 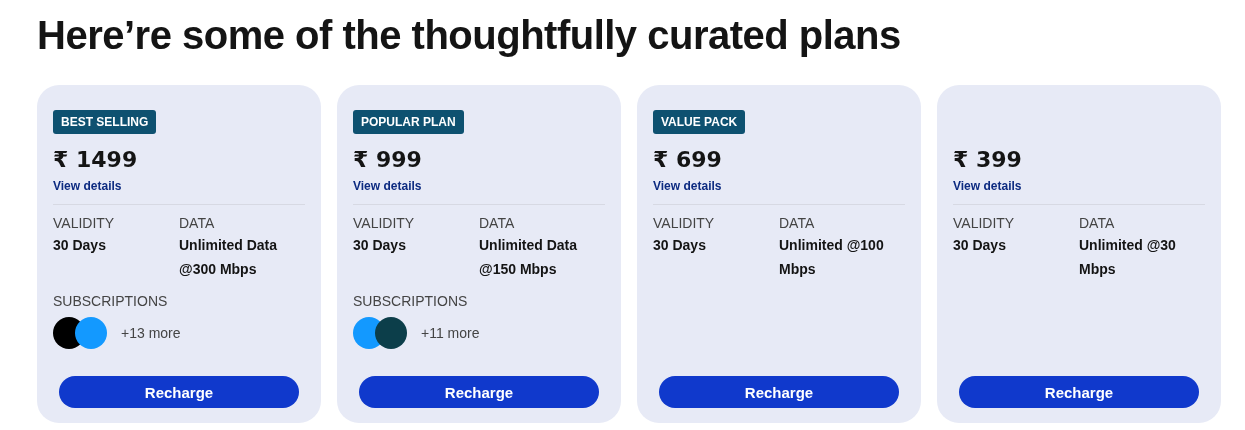 What do you see at coordinates (1128, 257) in the screenshot?
I see `data-value: Unlimited @30 Mbps` at bounding box center [1128, 257].